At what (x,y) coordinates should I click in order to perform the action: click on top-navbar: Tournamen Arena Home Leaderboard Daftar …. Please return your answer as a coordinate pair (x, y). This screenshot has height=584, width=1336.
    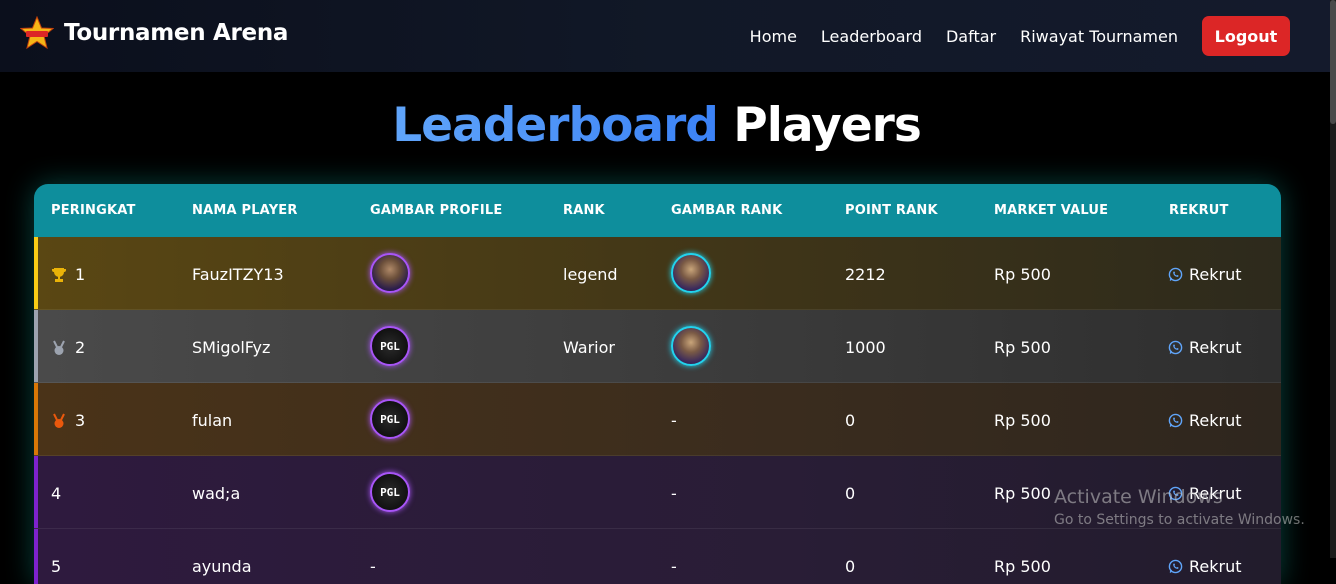
    Looking at the image, I should click on (665, 36).